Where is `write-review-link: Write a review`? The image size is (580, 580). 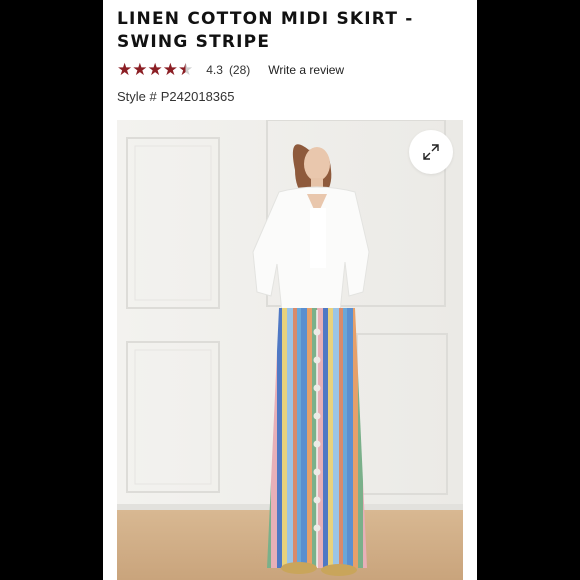 write-review-link: Write a review is located at coordinates (306, 70).